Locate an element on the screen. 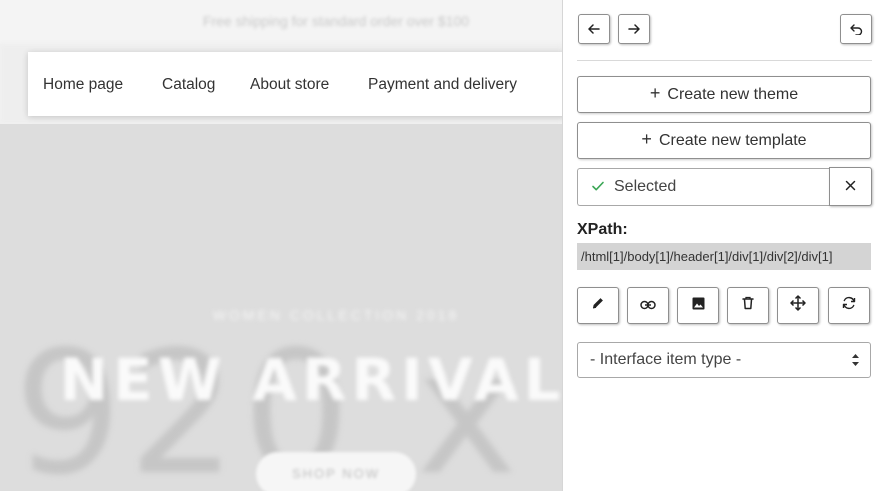 This screenshot has width=889, height=491. forward-button is located at coordinates (634, 29).